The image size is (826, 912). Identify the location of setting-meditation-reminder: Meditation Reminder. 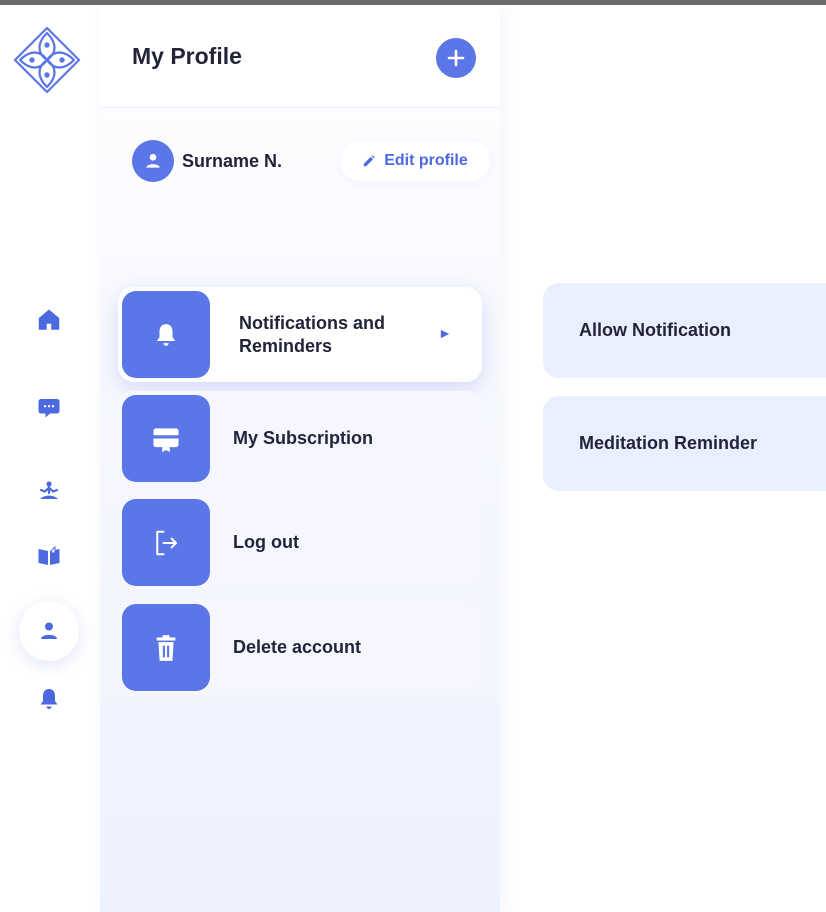
(684, 443).